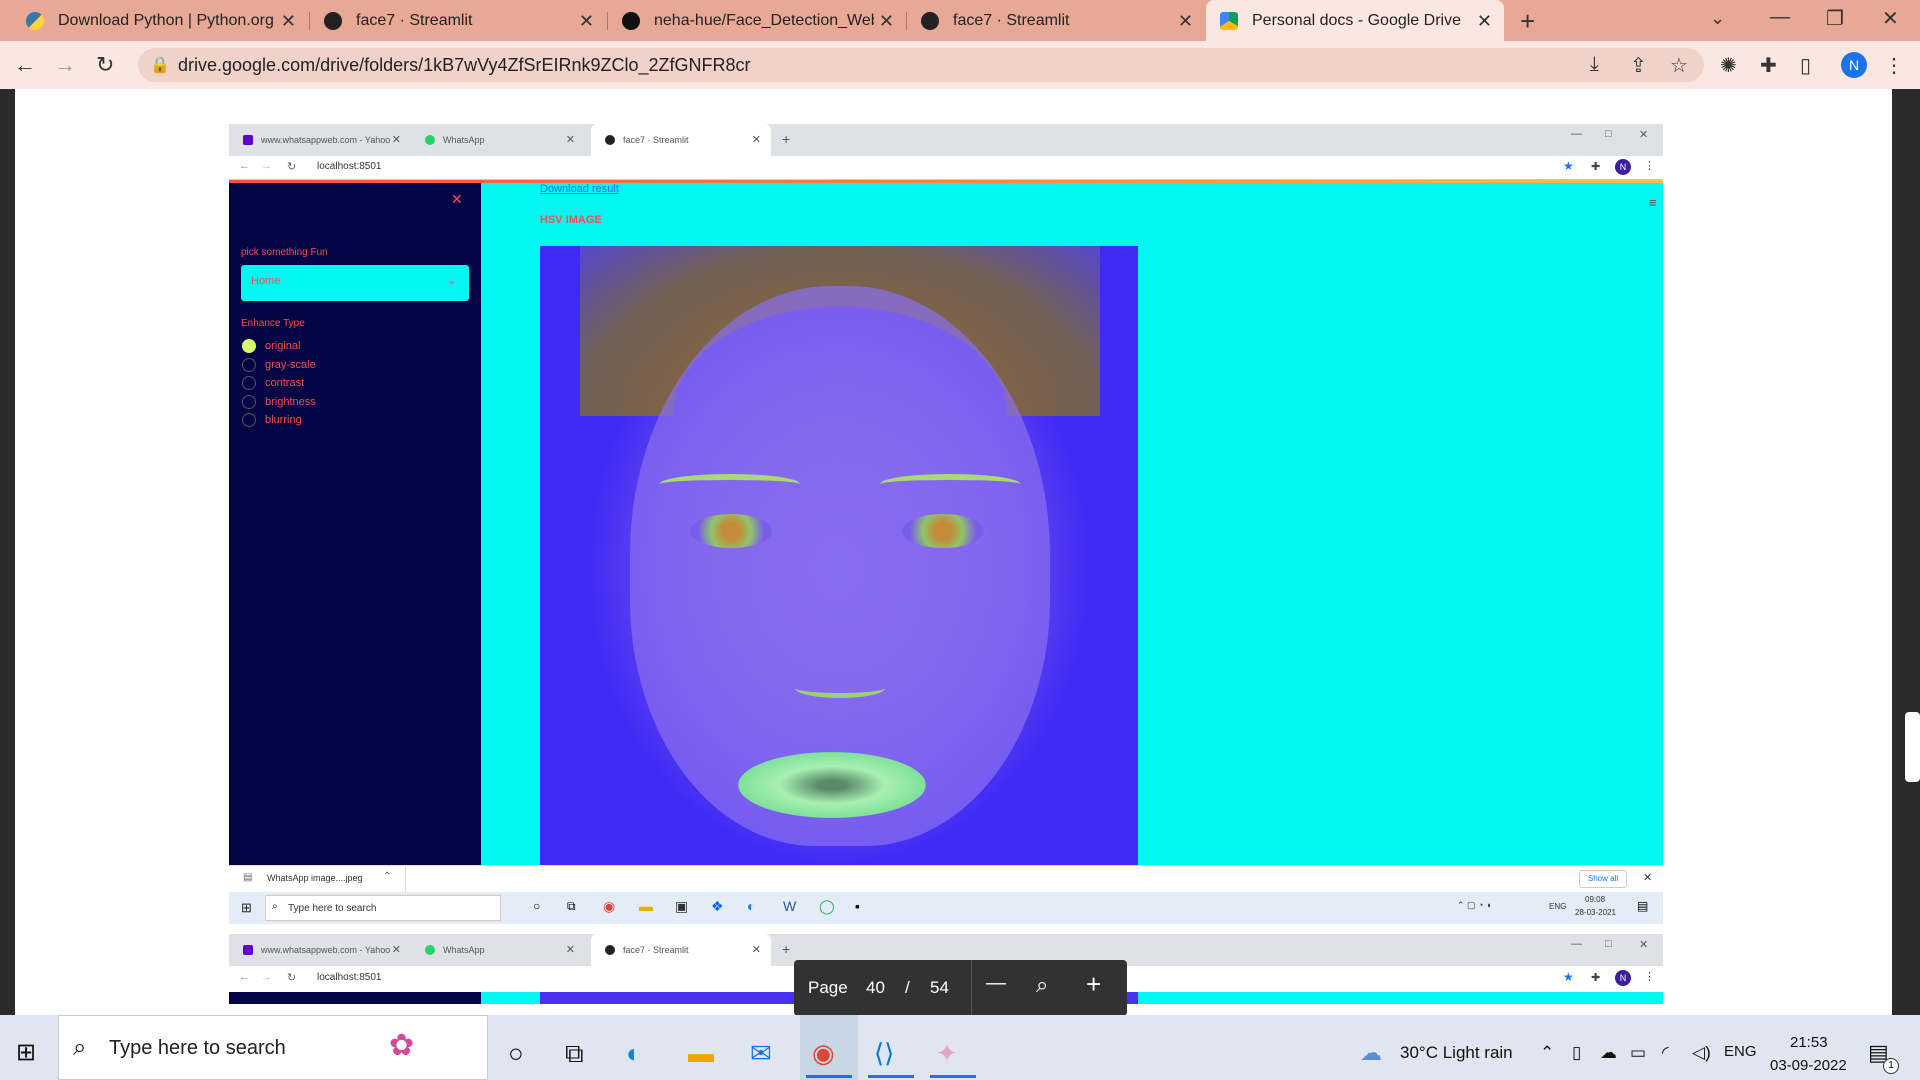  I want to click on yahoo-icon, so click(248, 140).